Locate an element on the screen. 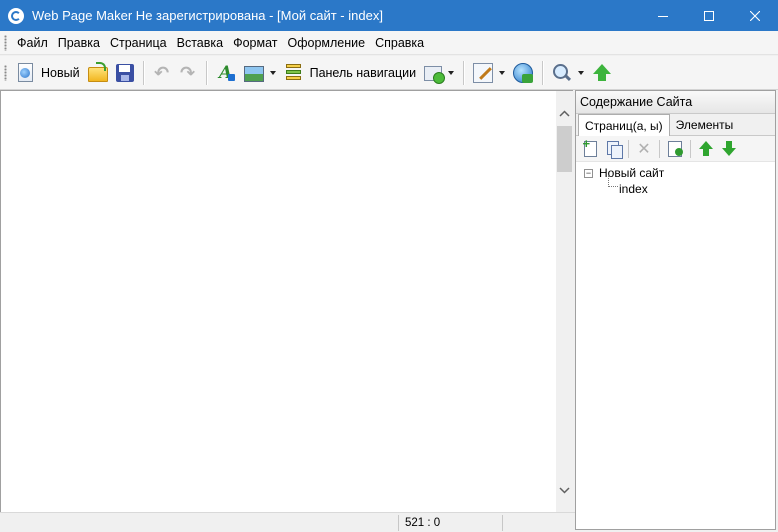 The height and width of the screenshot is (532, 778). add-page-icon is located at coordinates (590, 146).